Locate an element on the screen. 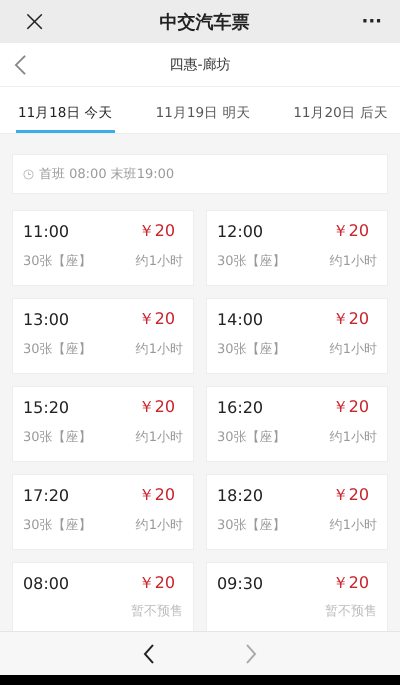 This screenshot has height=685, width=400. departure-card: 14:00 ￥20 30张【座】 约1小时 is located at coordinates (297, 336).